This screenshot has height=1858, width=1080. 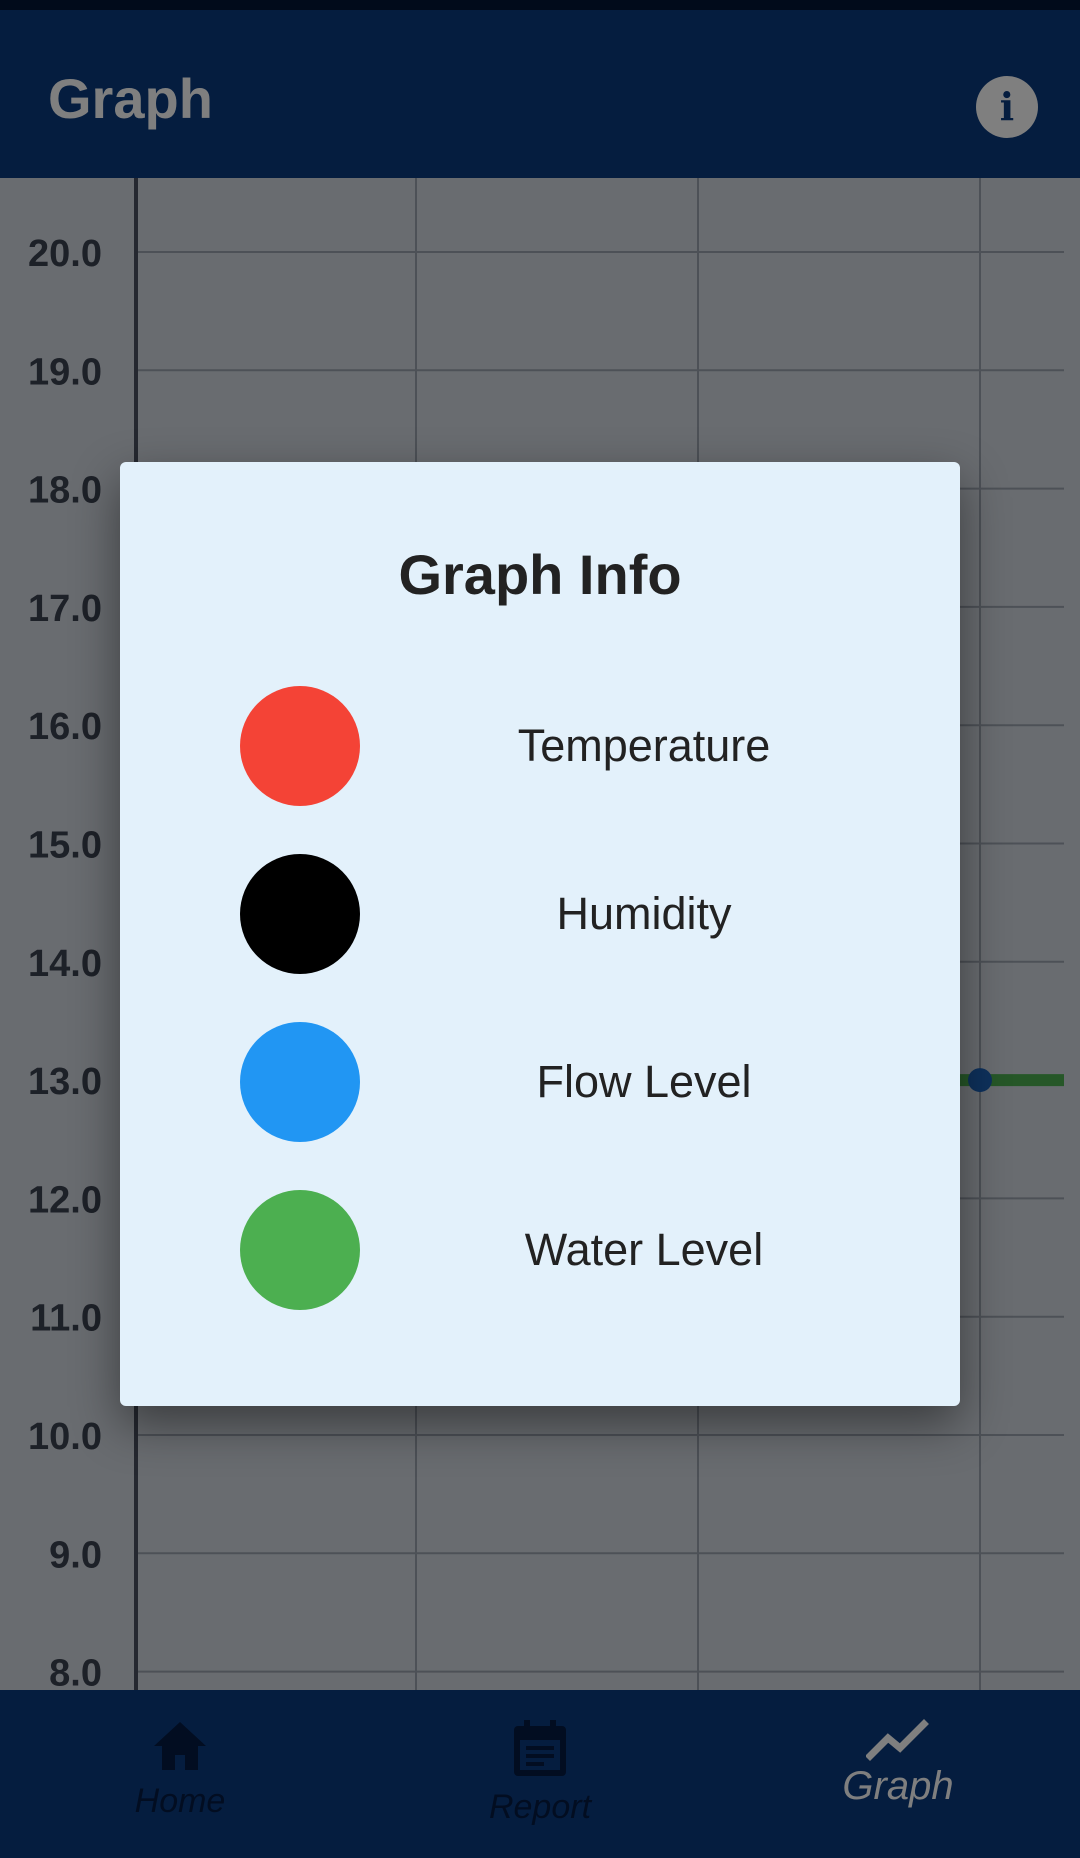 I want to click on legend-item: Water Level, so click(x=540, y=1250).